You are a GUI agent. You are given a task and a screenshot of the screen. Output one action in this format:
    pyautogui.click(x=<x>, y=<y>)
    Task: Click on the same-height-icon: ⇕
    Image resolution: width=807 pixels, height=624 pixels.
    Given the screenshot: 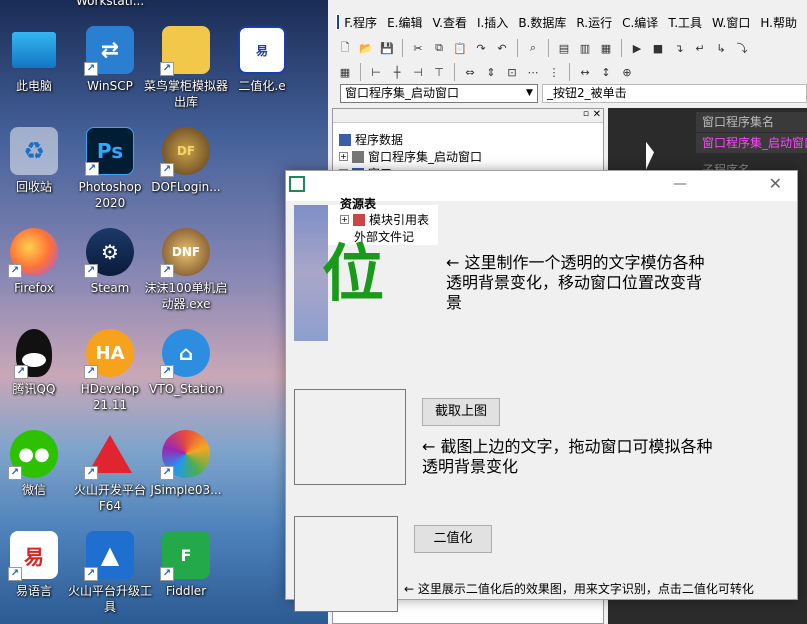 What is the action you would take?
    pyautogui.click(x=491, y=72)
    